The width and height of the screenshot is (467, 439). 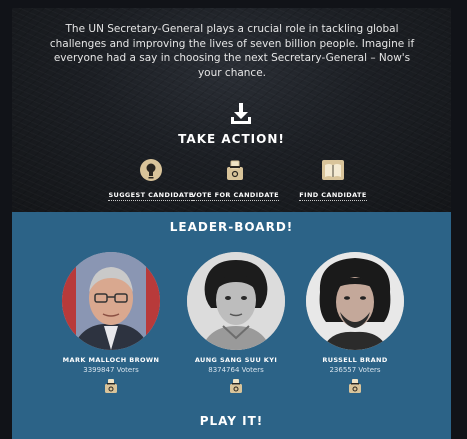 I want to click on ballot-icon, so click(x=235, y=170).